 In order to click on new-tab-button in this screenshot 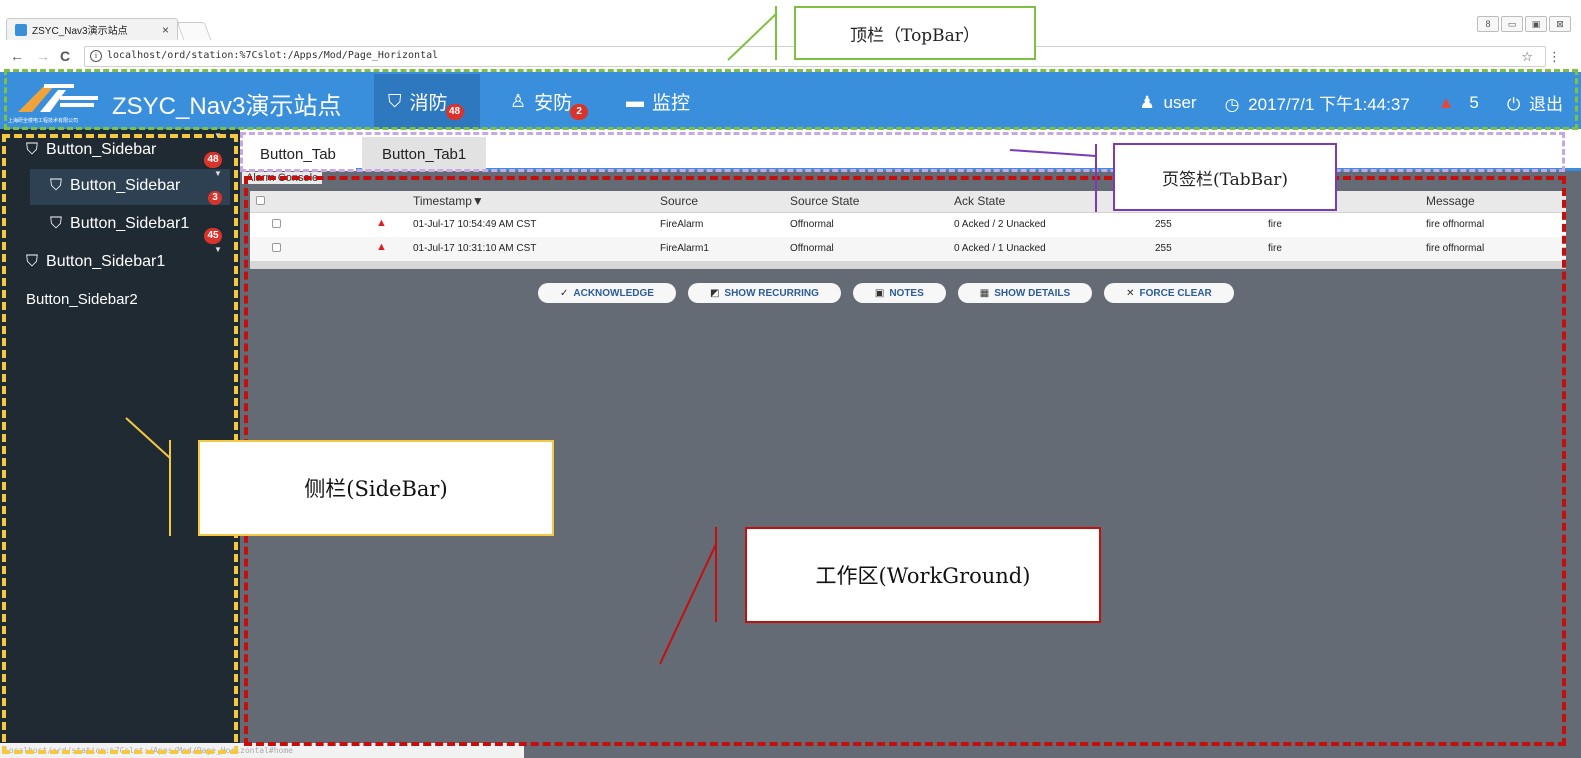, I will do `click(194, 31)`.